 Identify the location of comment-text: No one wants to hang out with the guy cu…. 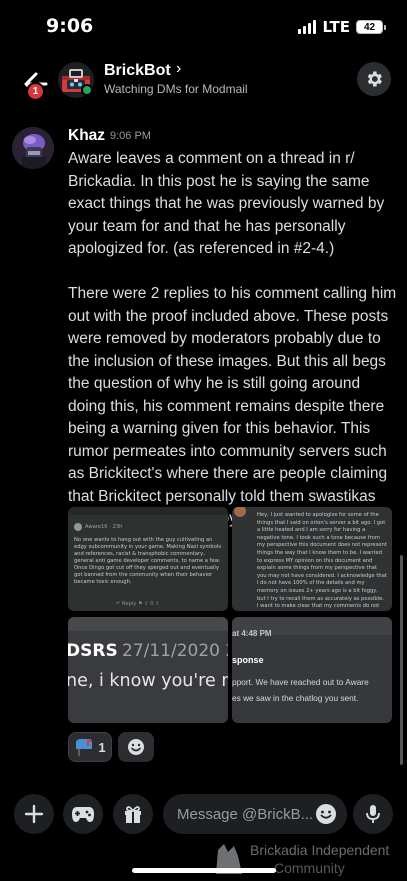
(148, 561).